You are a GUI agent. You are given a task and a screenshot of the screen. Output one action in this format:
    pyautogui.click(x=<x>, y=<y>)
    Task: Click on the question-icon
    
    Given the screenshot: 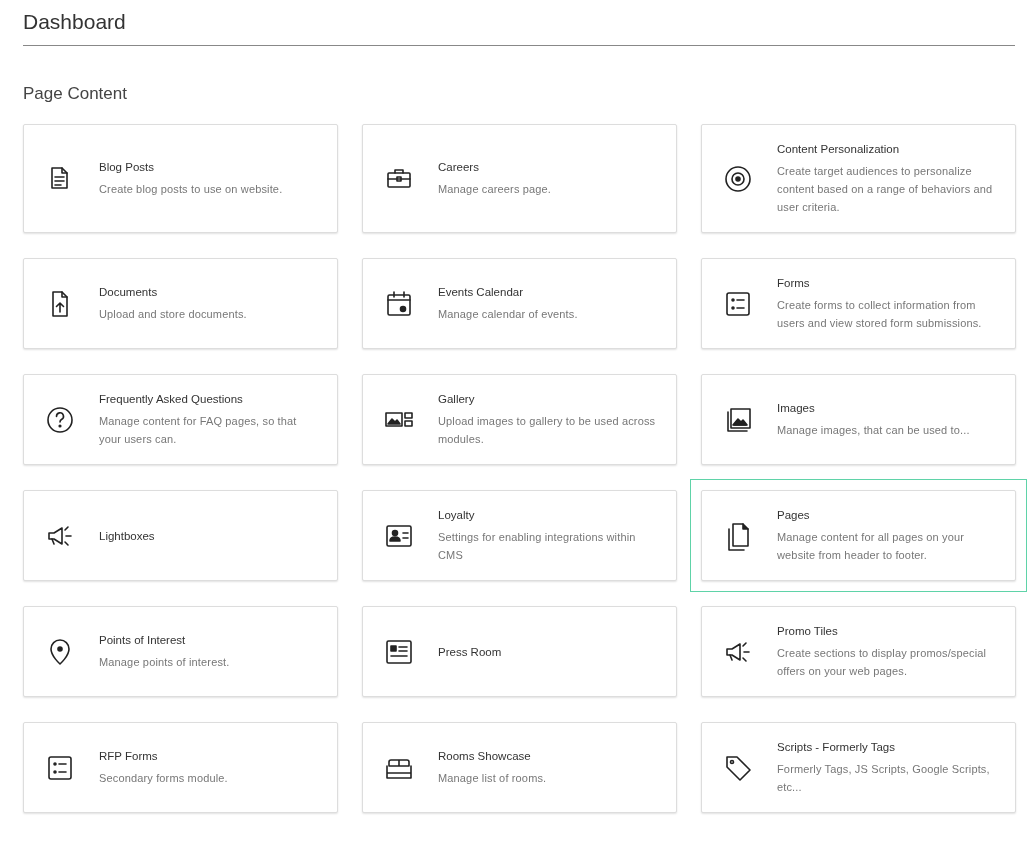 What is the action you would take?
    pyautogui.click(x=60, y=419)
    